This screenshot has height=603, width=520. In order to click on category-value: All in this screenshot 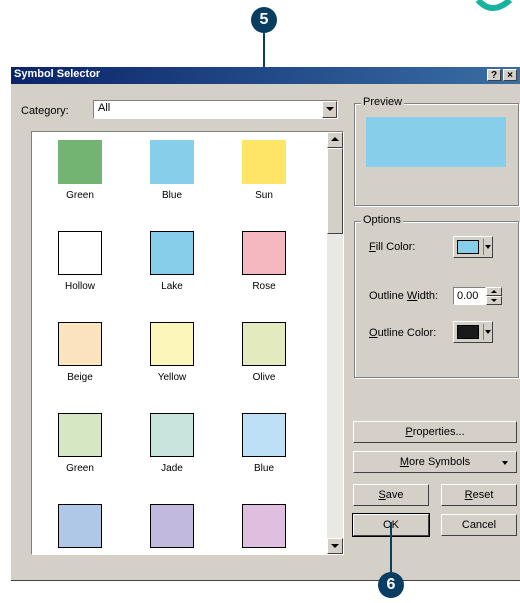, I will do `click(104, 108)`.